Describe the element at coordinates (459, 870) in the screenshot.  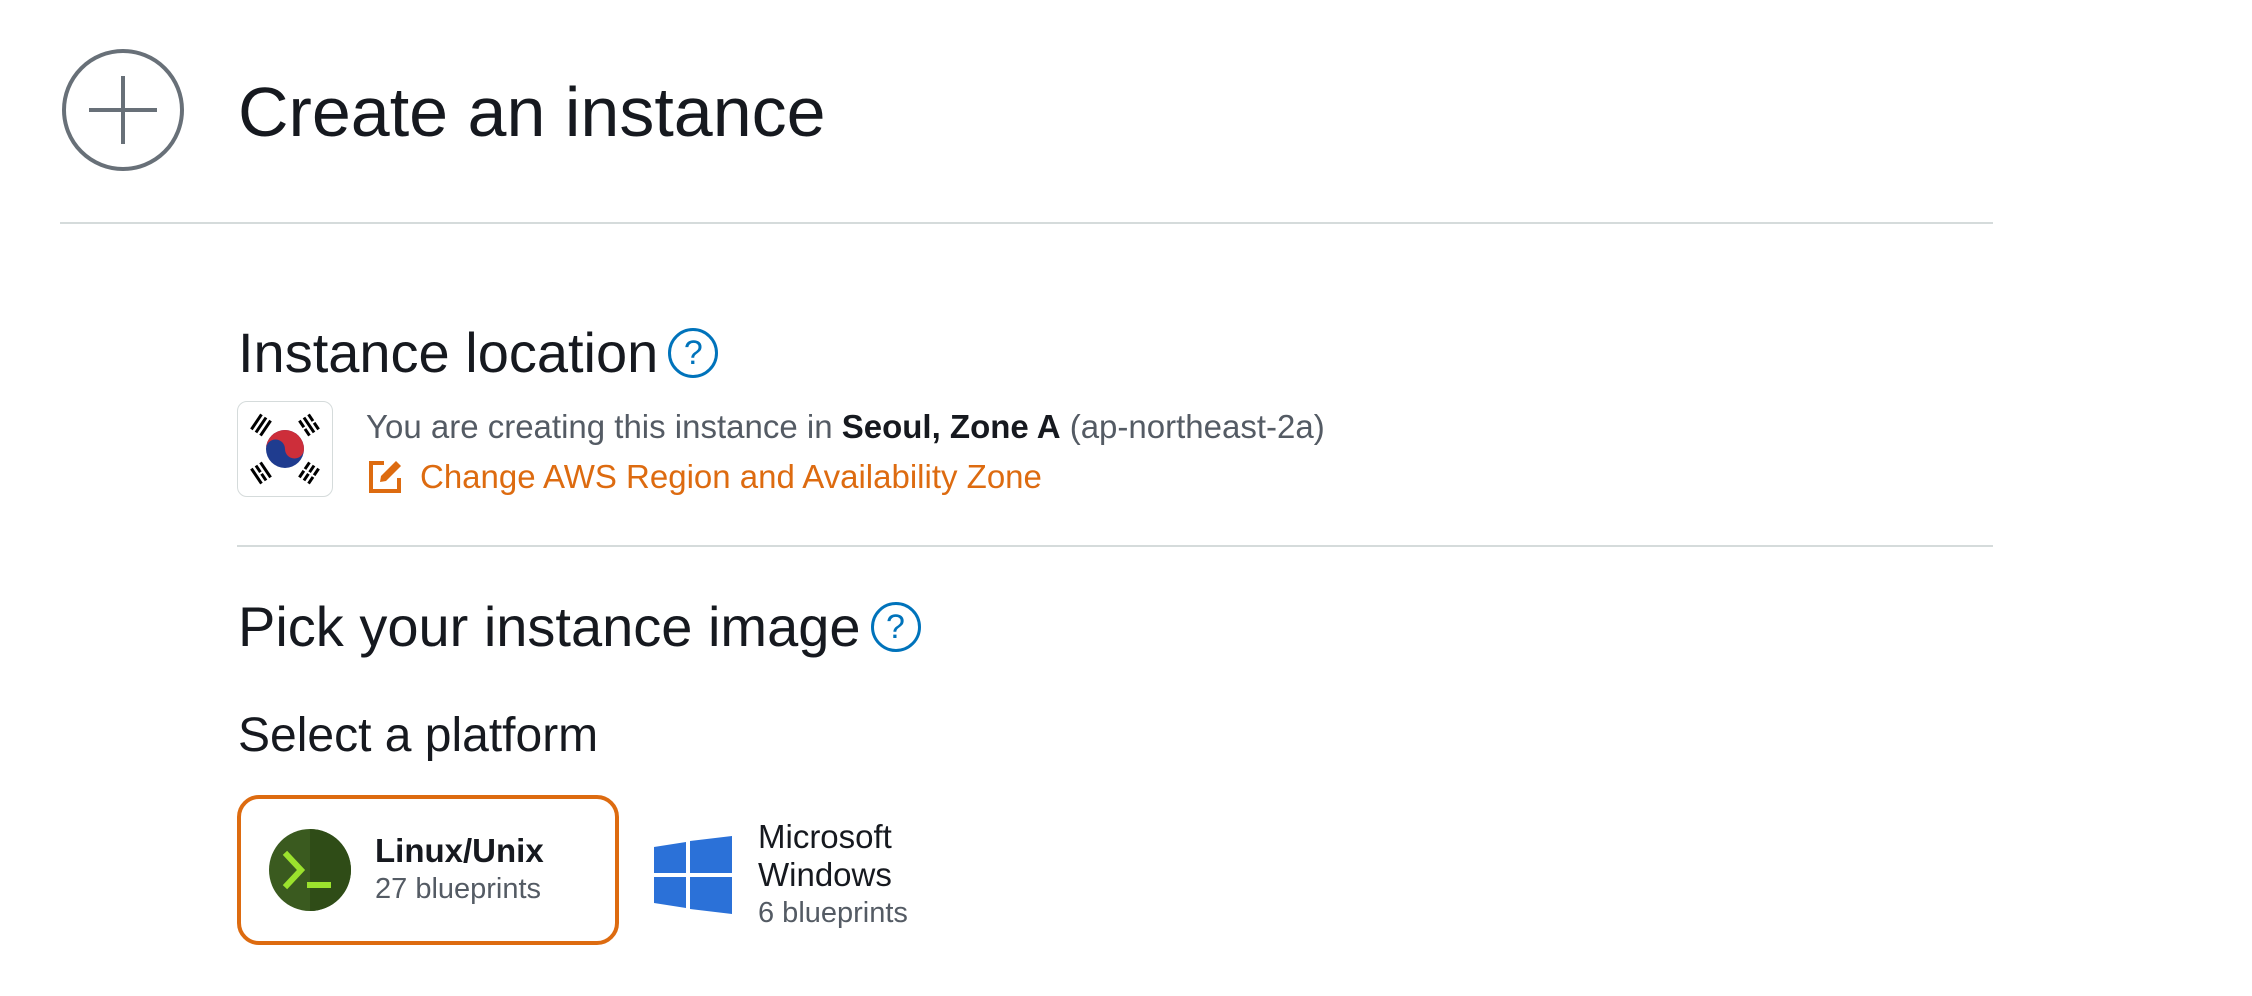
I see `linux-card-text: Linux/Unix 27 blueprints` at that location.